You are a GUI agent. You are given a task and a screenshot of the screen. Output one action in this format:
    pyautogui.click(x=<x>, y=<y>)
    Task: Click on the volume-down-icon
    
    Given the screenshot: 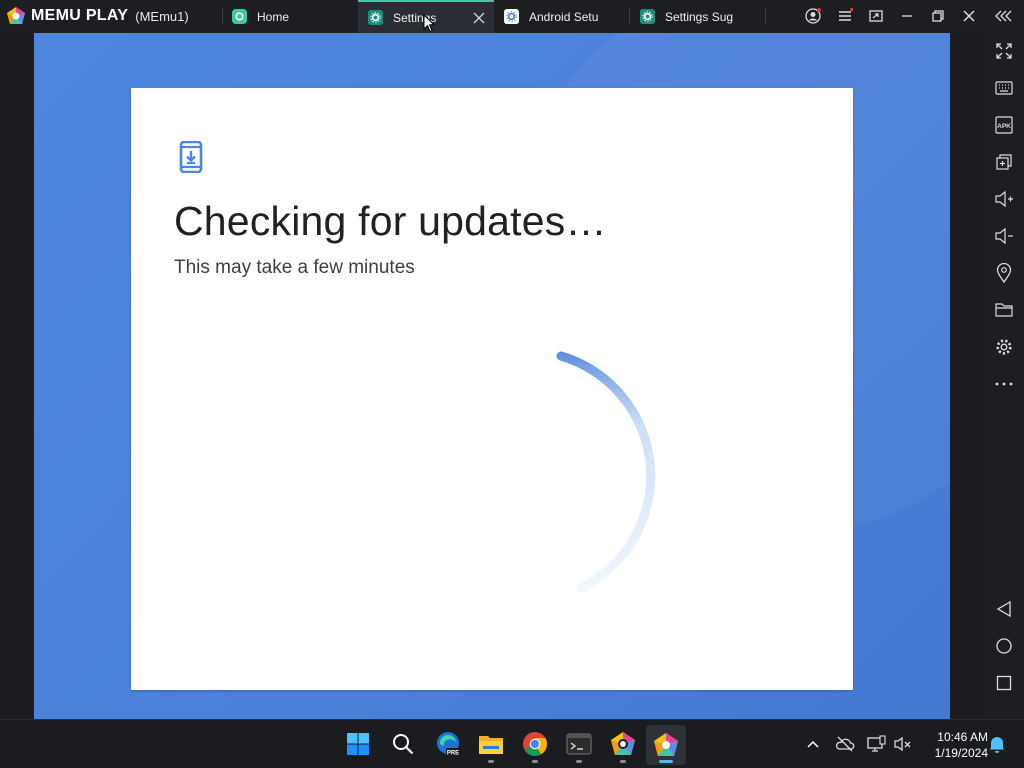 What is the action you would take?
    pyautogui.click(x=1004, y=236)
    